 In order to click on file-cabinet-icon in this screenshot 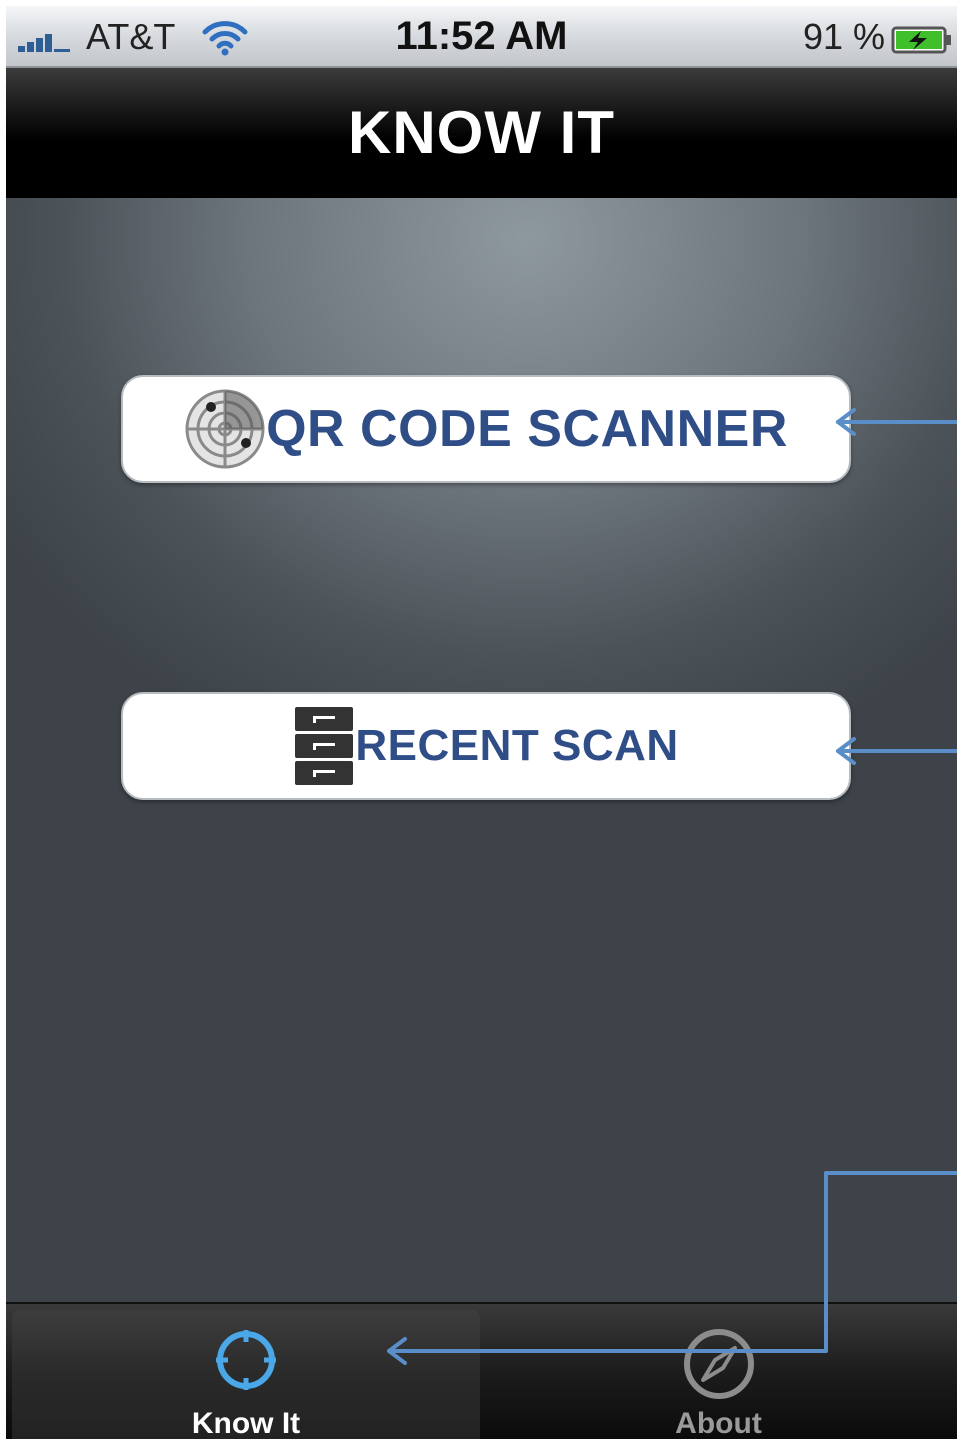, I will do `click(324, 746)`.